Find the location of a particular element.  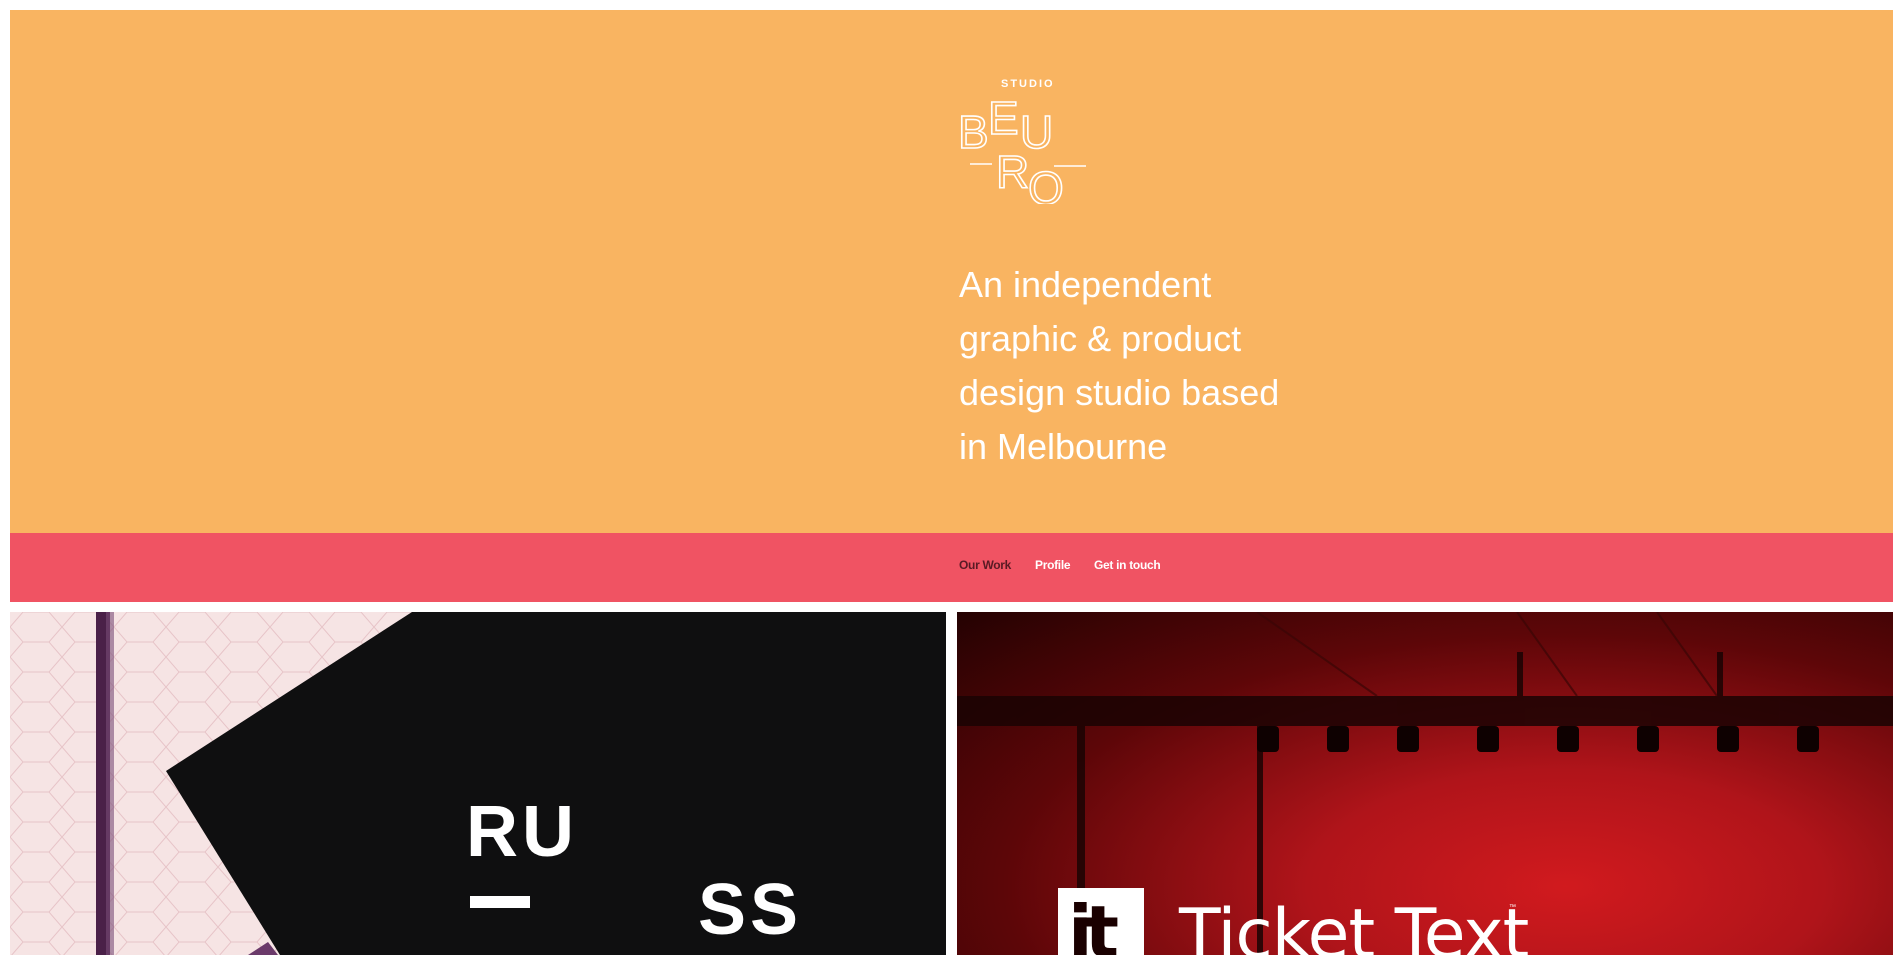

nav-get-in-touch-link: Get in touch is located at coordinates (1127, 565).